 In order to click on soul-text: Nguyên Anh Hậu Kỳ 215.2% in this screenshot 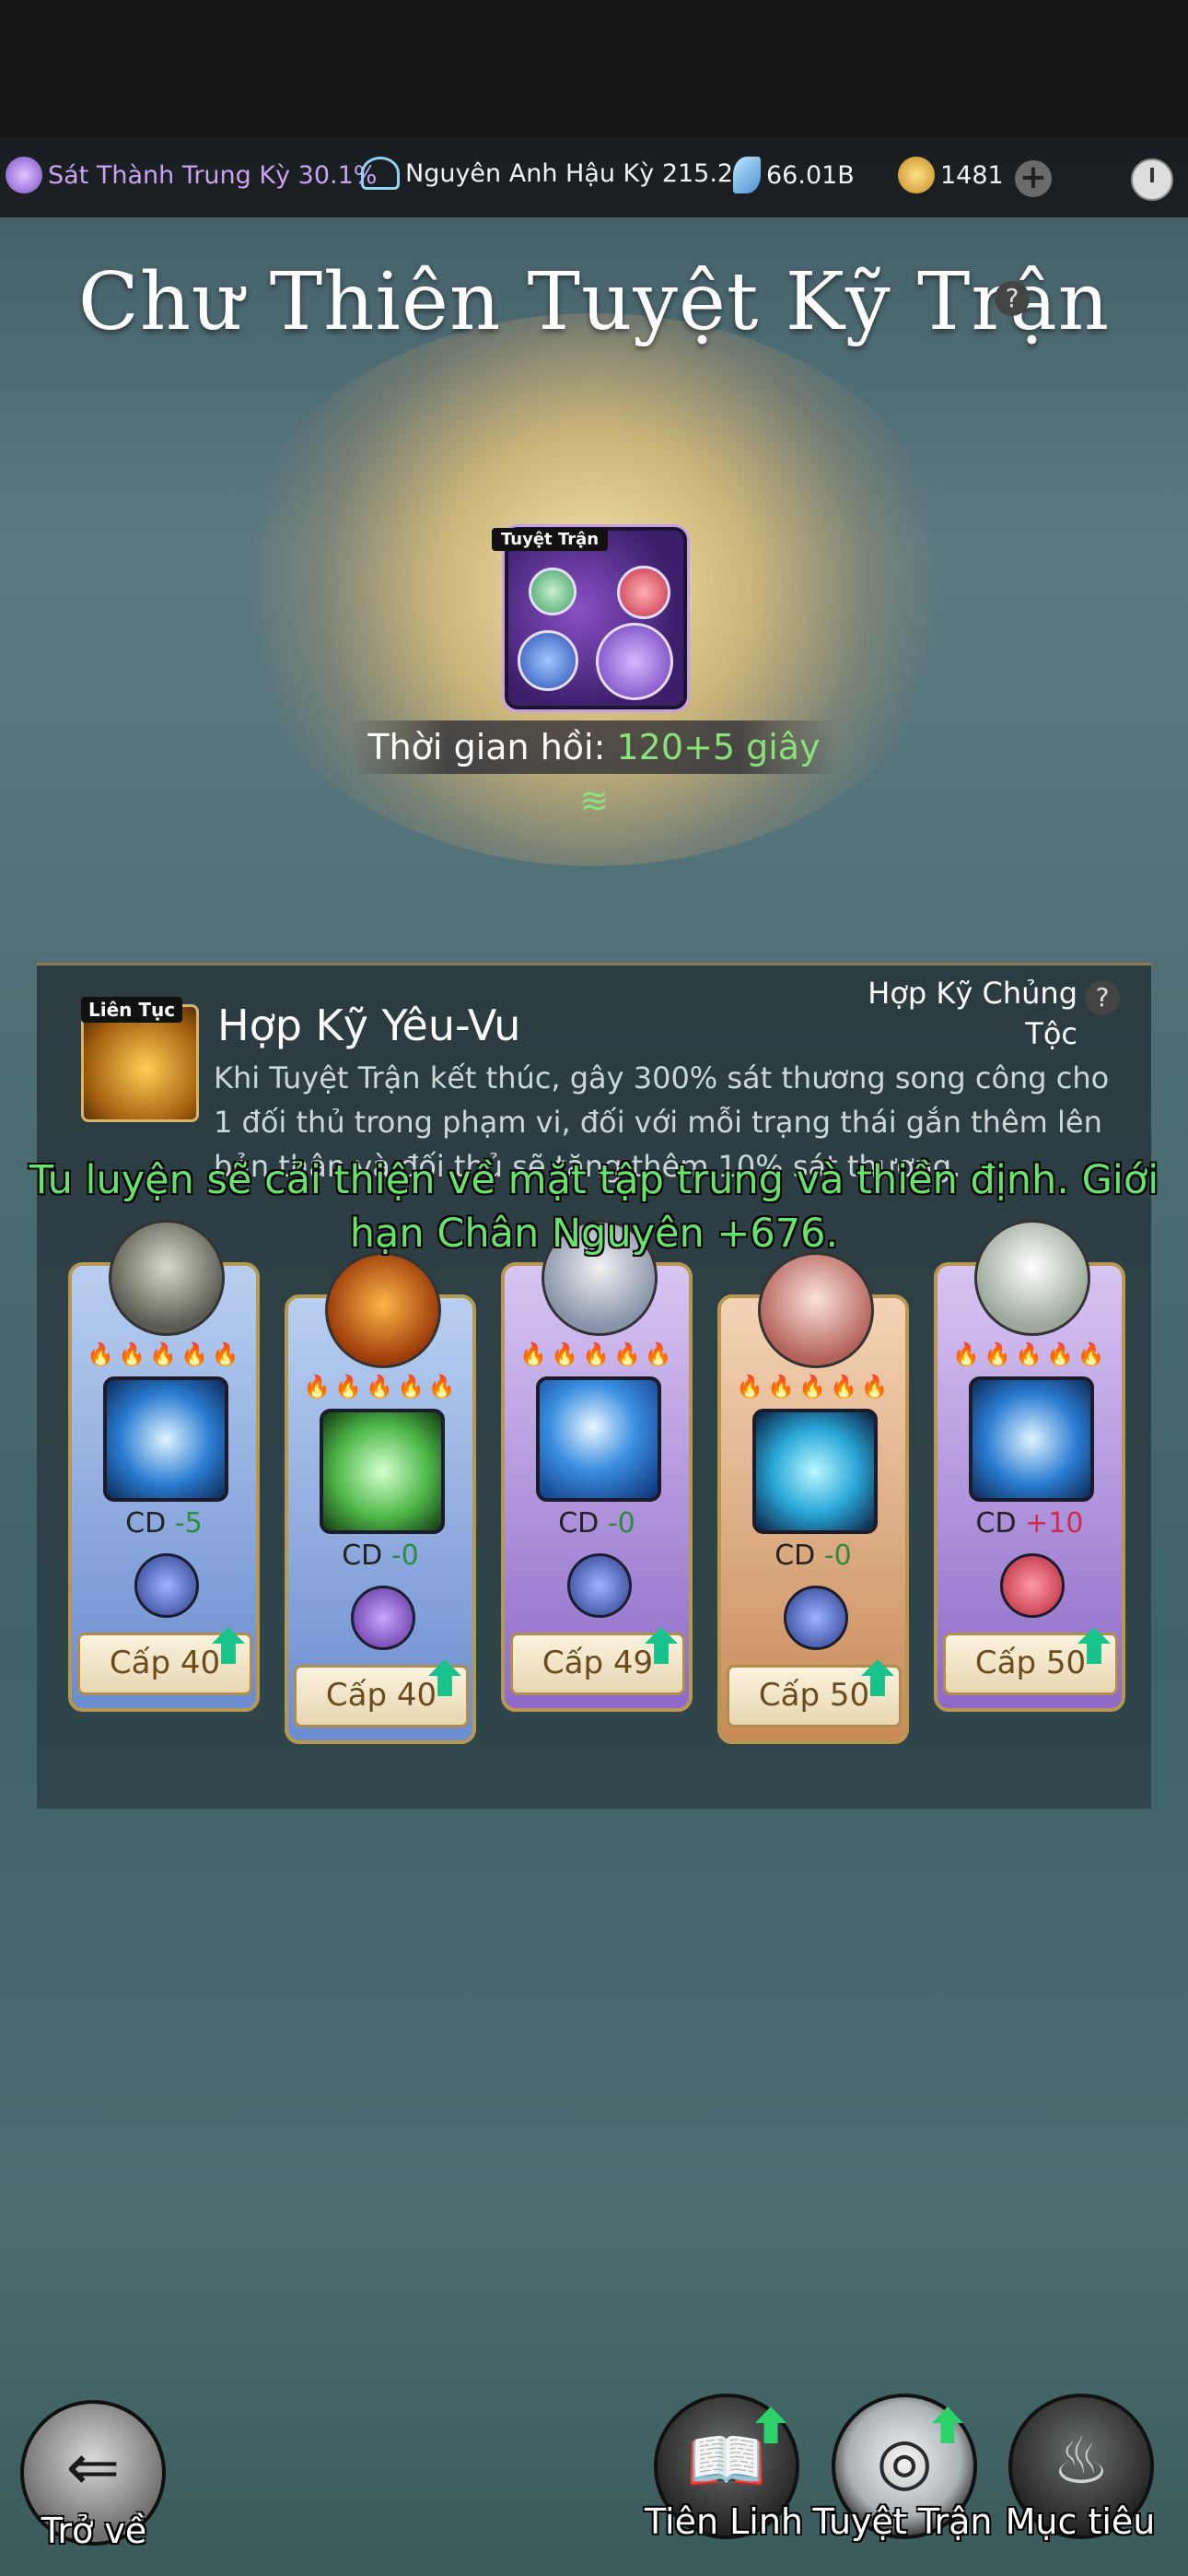, I will do `click(581, 173)`.